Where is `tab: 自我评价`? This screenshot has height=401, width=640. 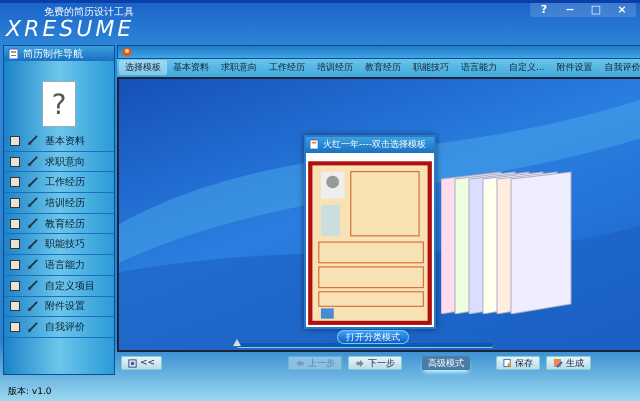
tab: 自我评价 is located at coordinates (619, 68).